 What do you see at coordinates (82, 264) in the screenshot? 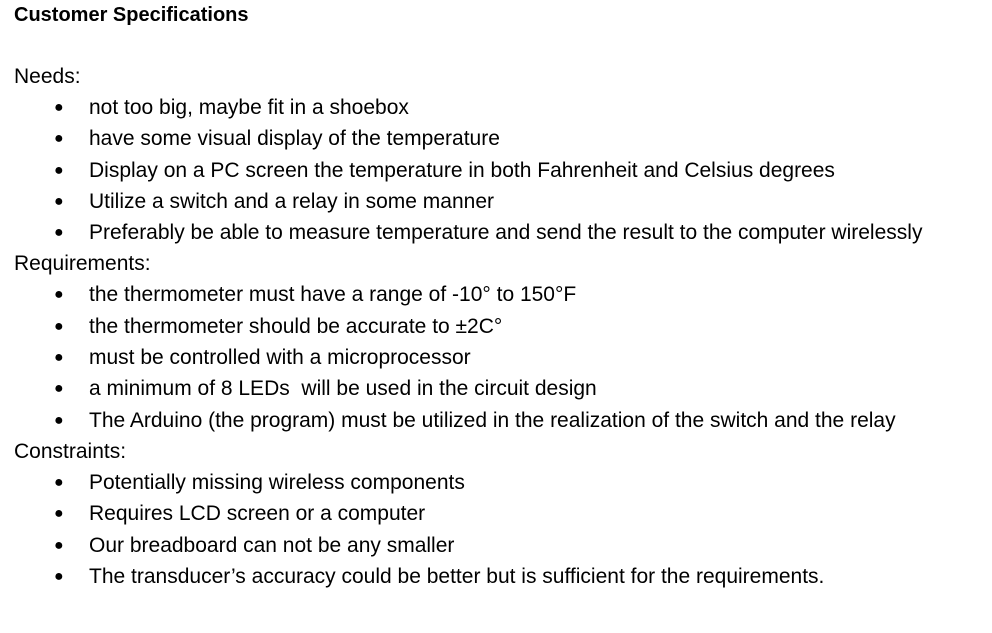
I see `section-heading-requirements: Requirements:` at bounding box center [82, 264].